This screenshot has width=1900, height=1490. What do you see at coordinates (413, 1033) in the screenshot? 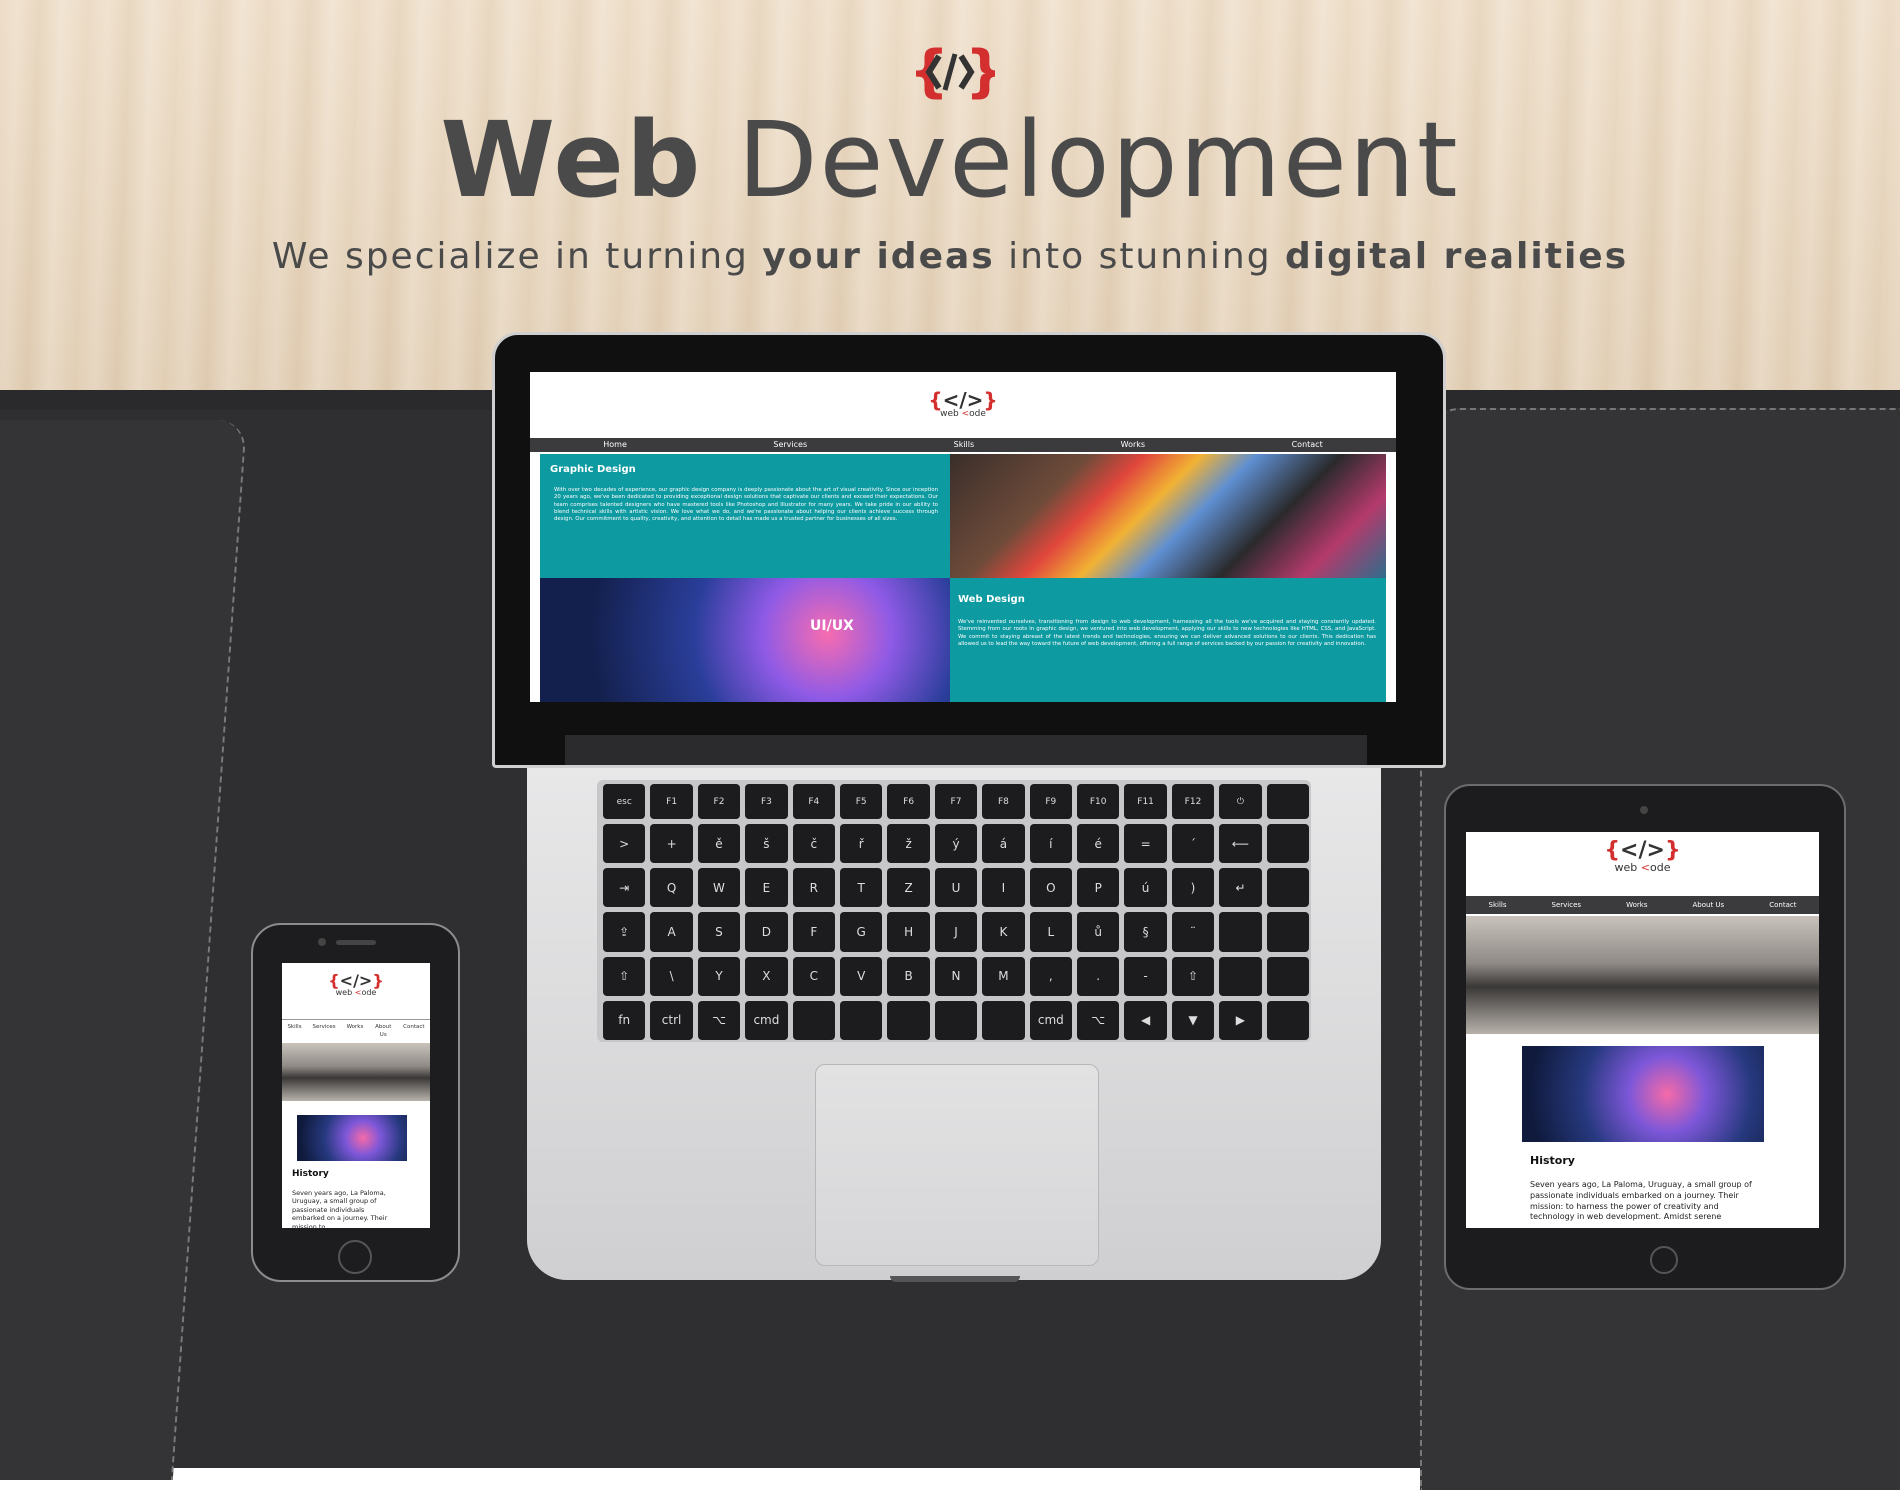
I see `phone-nav-contact: Contact` at bounding box center [413, 1033].